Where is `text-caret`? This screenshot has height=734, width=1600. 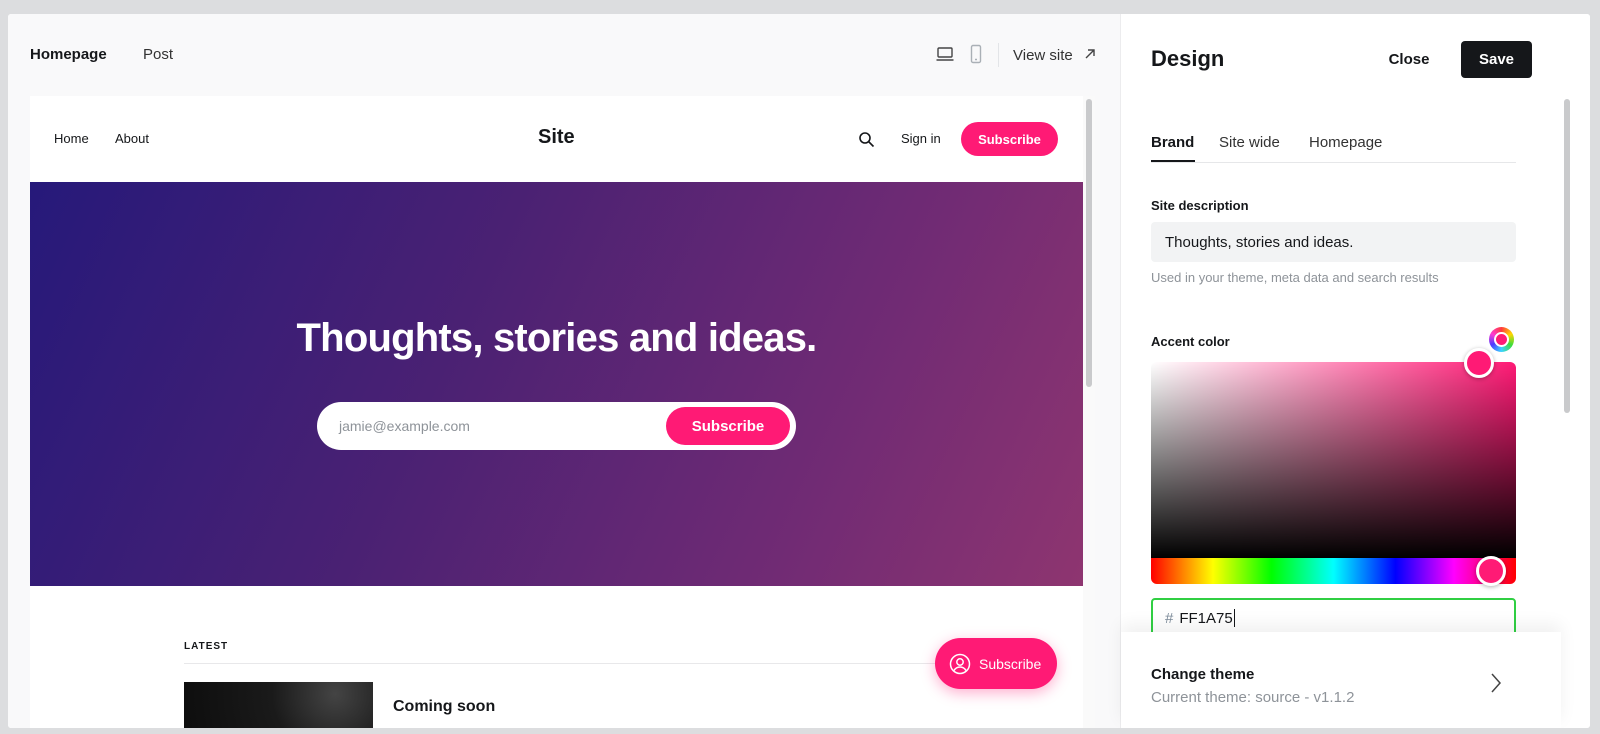
text-caret is located at coordinates (1234, 618).